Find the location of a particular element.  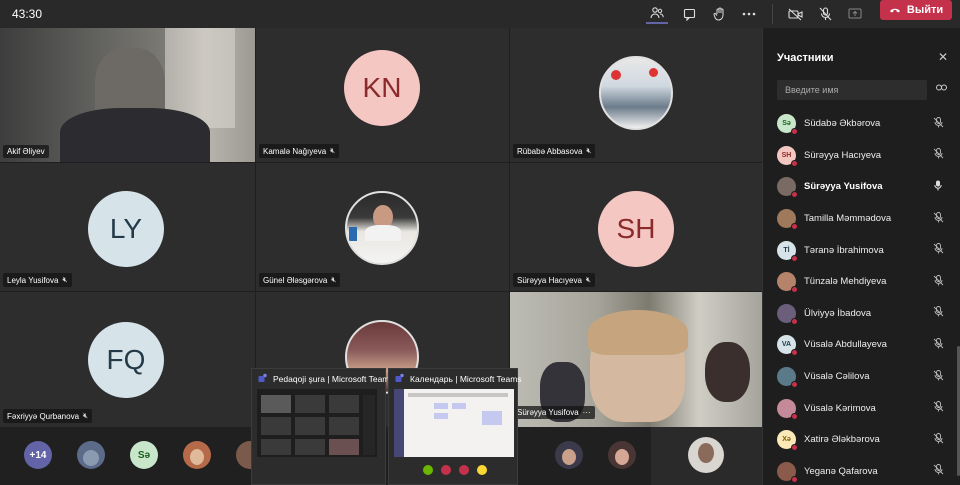

participant-avatar: LY is located at coordinates (126, 229).